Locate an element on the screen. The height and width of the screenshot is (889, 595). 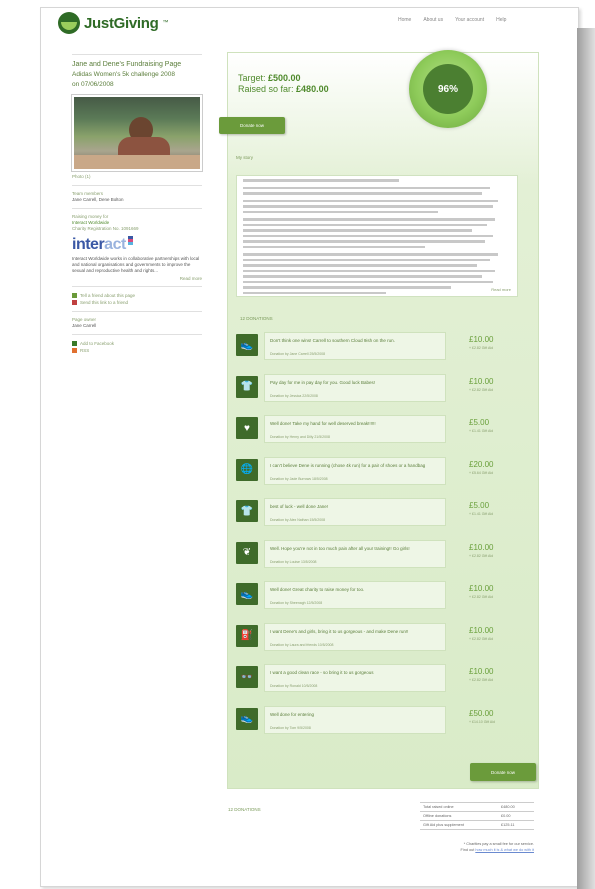
person-icon is located at coordinates (74, 295).